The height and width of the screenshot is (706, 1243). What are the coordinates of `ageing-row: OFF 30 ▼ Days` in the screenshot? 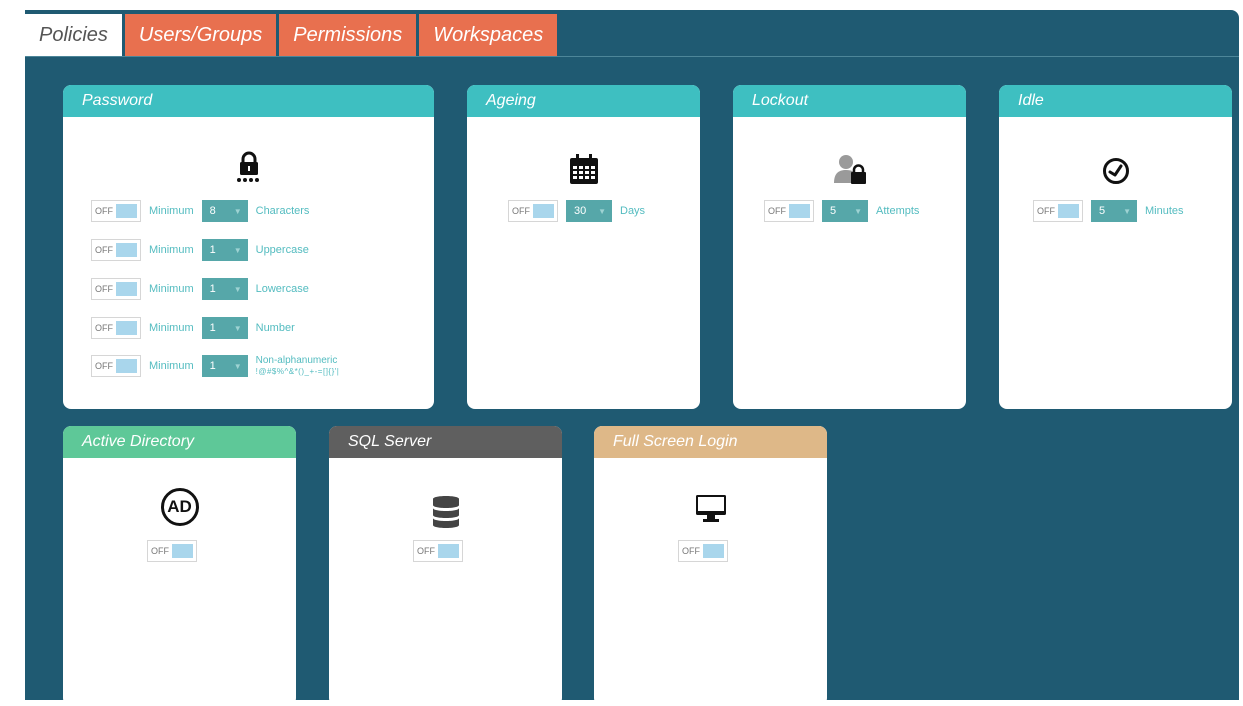 It's located at (580, 211).